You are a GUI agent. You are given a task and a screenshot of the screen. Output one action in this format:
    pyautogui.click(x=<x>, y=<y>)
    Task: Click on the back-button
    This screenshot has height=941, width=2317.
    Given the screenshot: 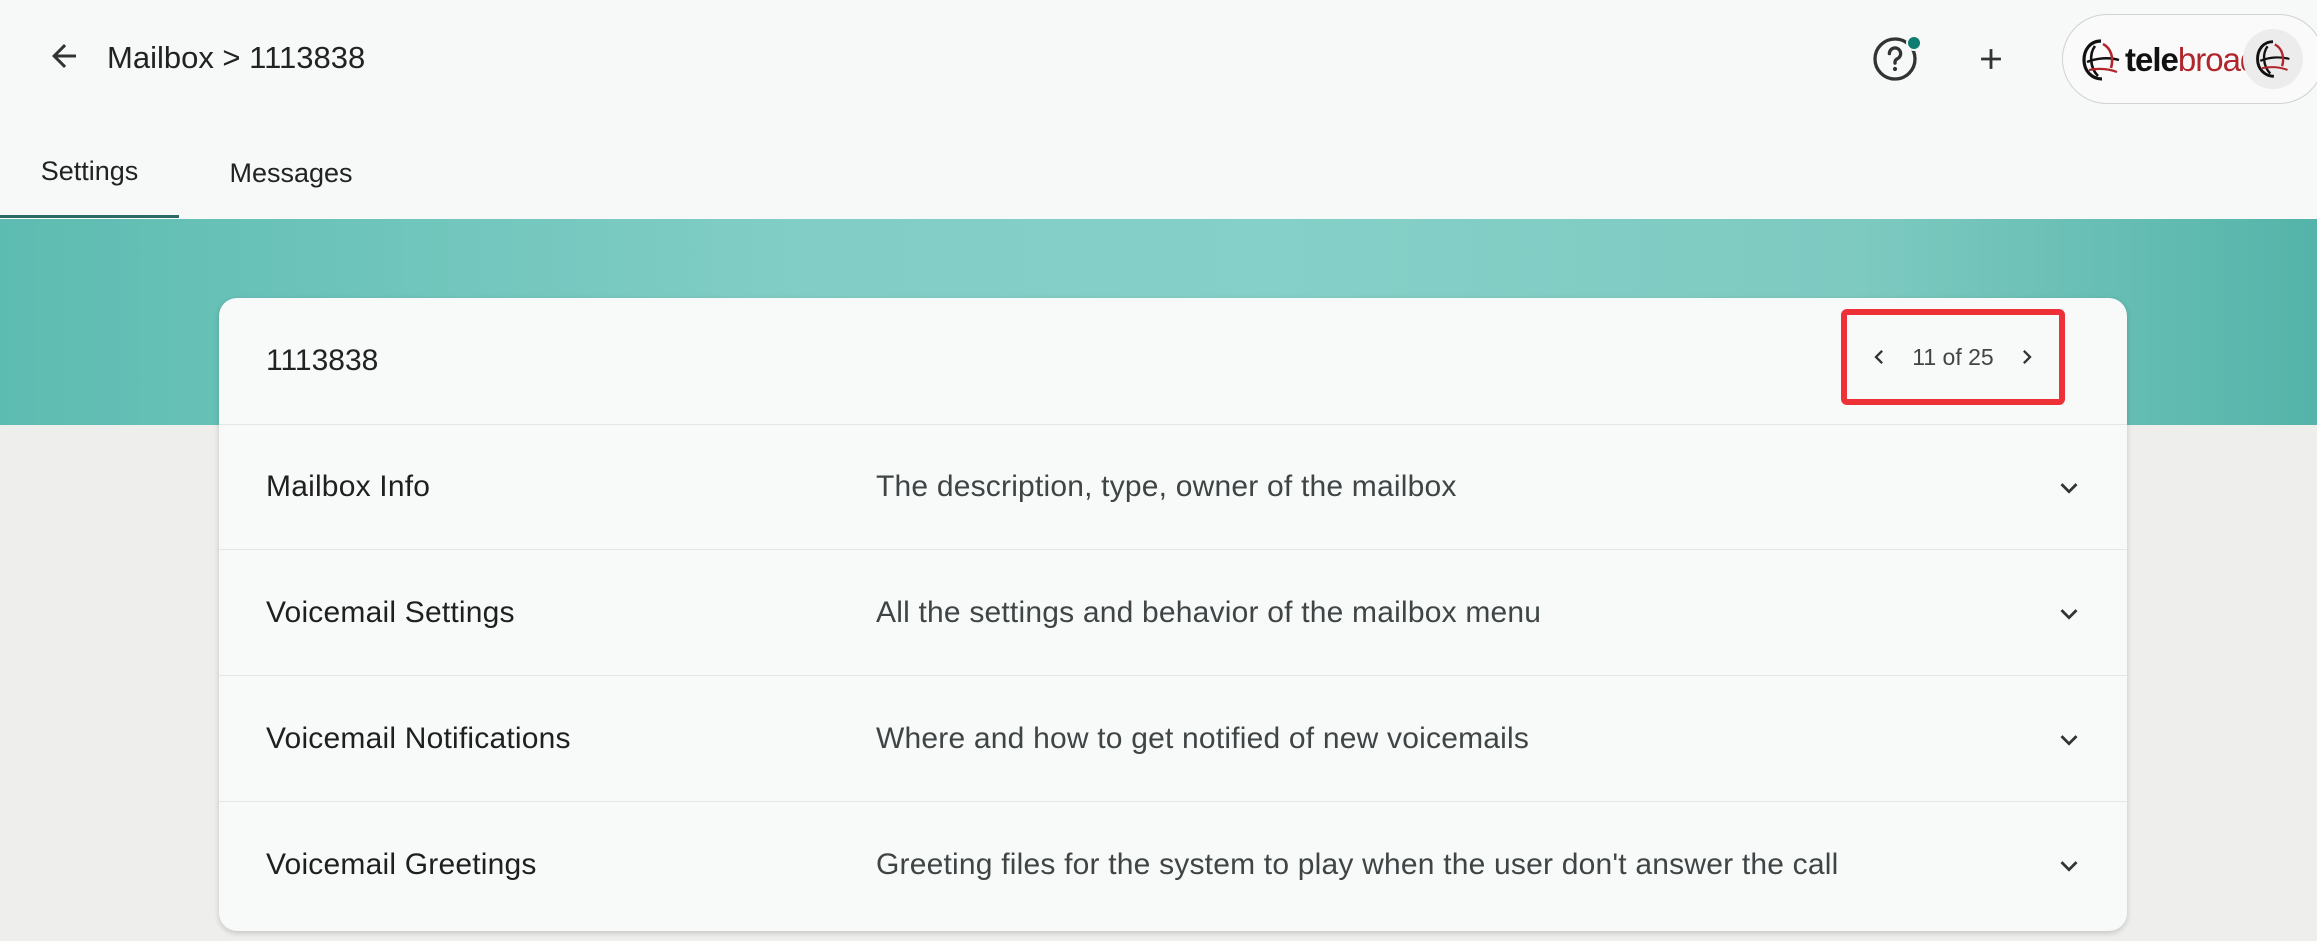 What is the action you would take?
    pyautogui.click(x=64, y=56)
    